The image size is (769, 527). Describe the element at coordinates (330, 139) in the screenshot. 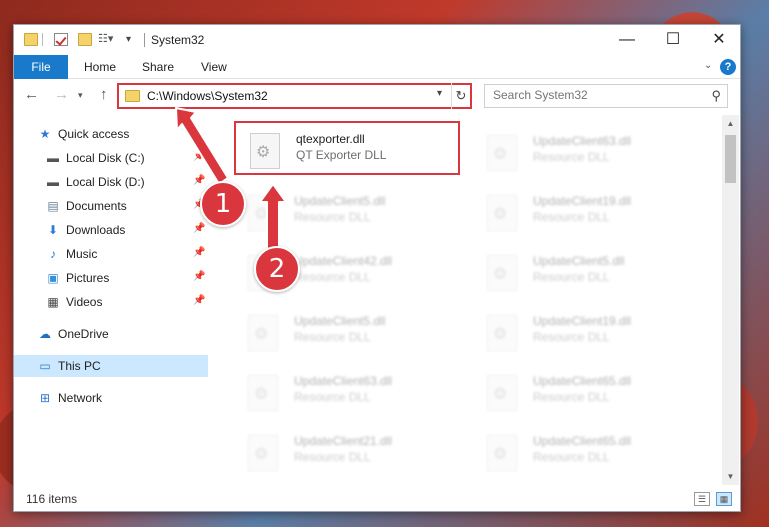

I see `file-name: qtexporter.dll` at that location.